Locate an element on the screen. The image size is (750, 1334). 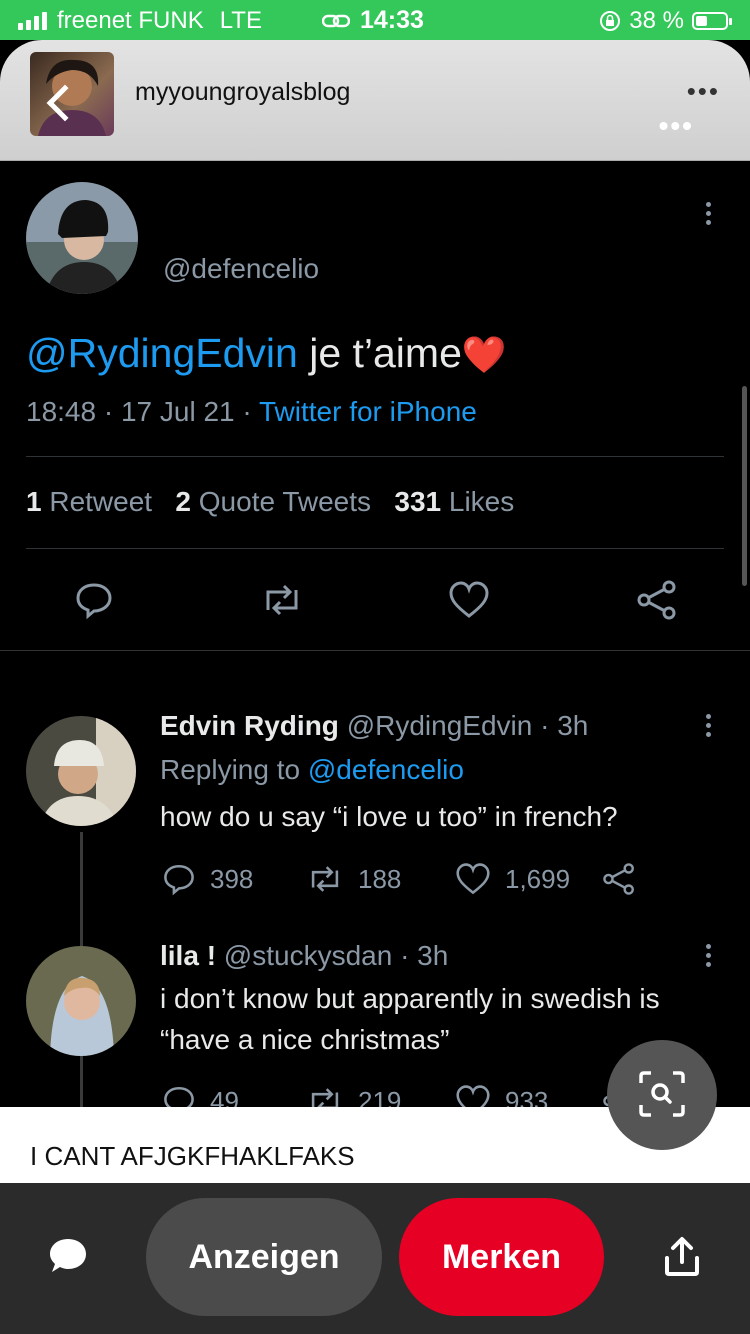
status-bar: freenet FUNK LTE 14:33 38 % is located at coordinates (375, 20).